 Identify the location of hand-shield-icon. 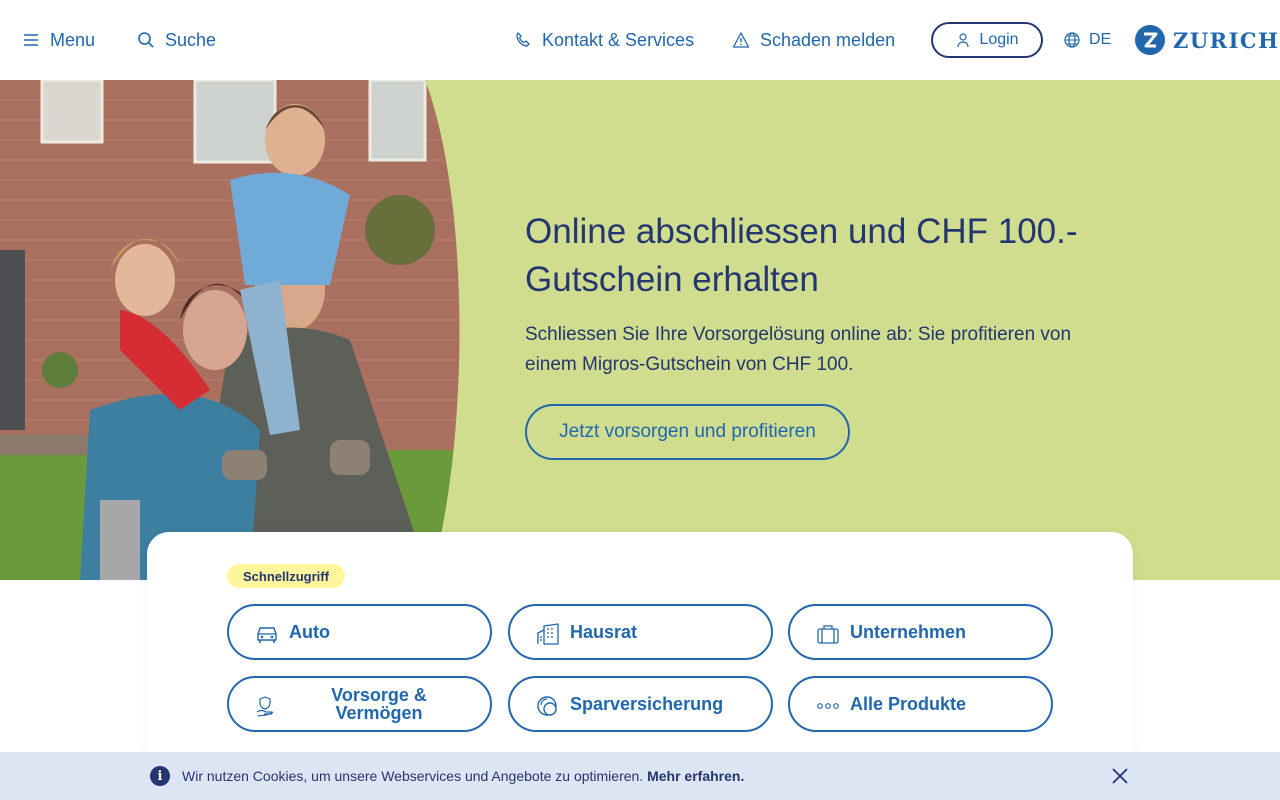
(265, 706).